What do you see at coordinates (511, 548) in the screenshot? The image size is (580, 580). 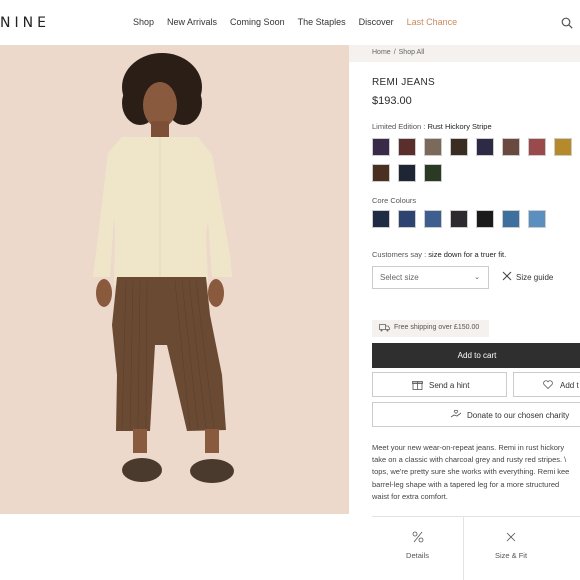 I see `tab-size-fit: Size & Fit` at bounding box center [511, 548].